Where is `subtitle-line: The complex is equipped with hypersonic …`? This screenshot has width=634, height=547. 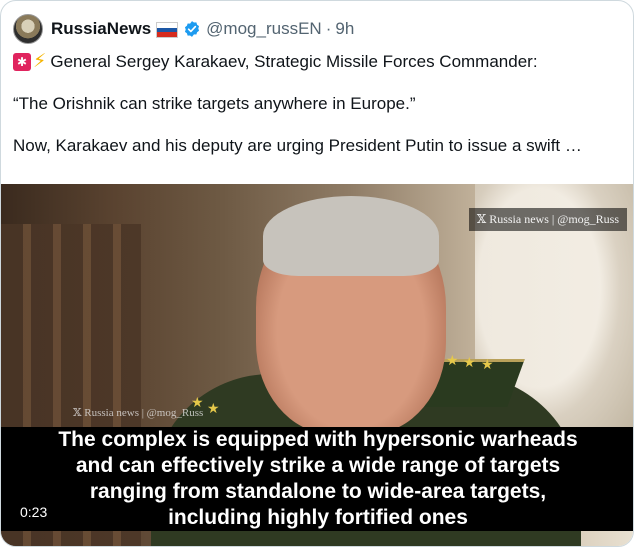 subtitle-line: The complex is equipped with hypersonic … is located at coordinates (318, 440).